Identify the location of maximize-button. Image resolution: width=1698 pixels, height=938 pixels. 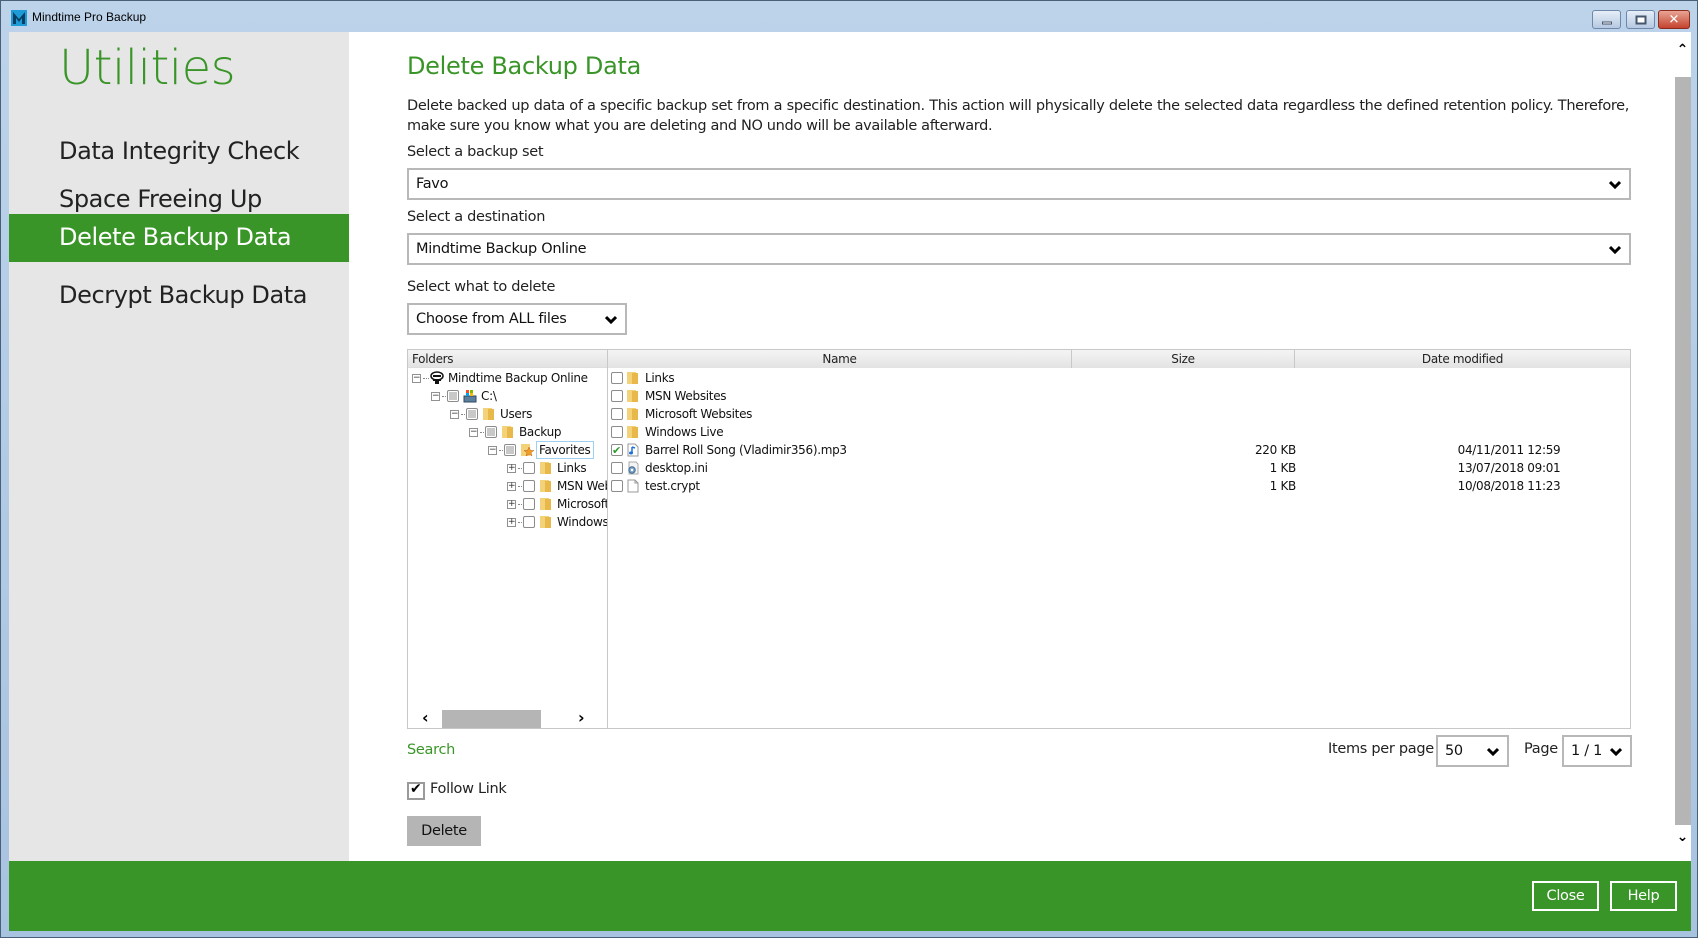
(1640, 19).